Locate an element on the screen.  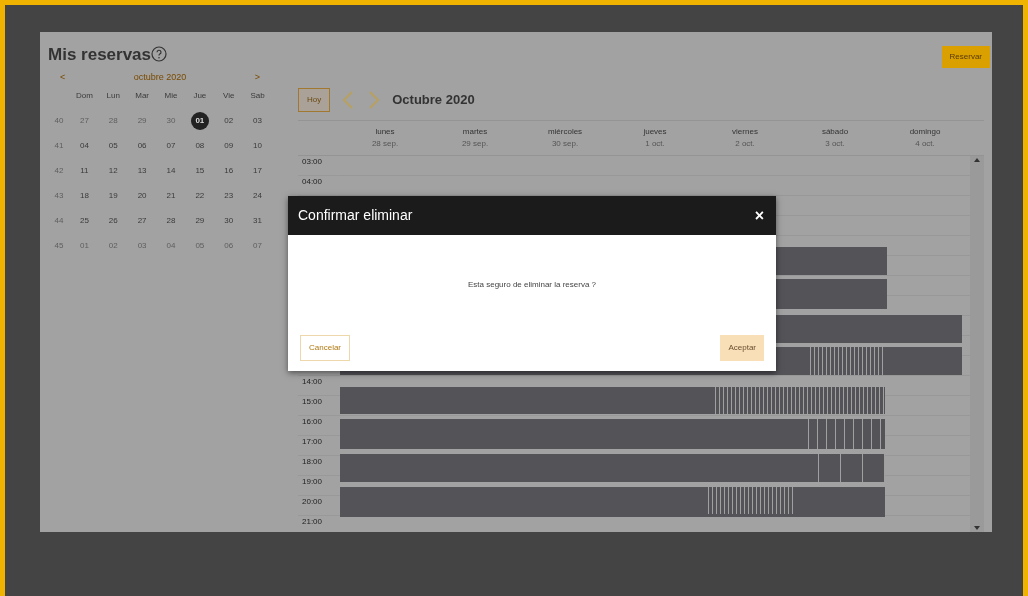
hour-label: 21:00 is located at coordinates (319, 524).